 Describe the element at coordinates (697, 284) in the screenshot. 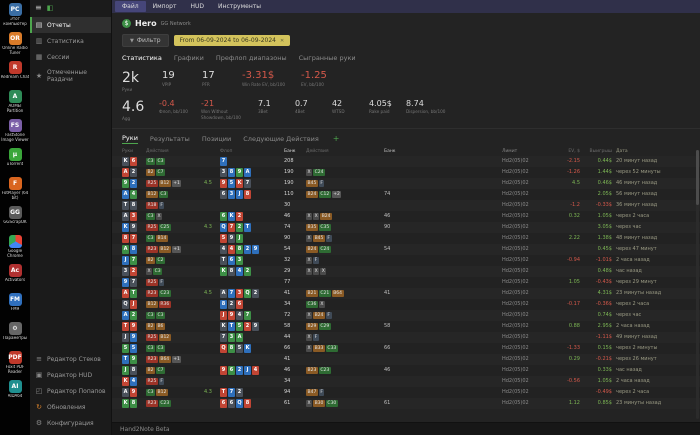

I see `scrollbar` at that location.